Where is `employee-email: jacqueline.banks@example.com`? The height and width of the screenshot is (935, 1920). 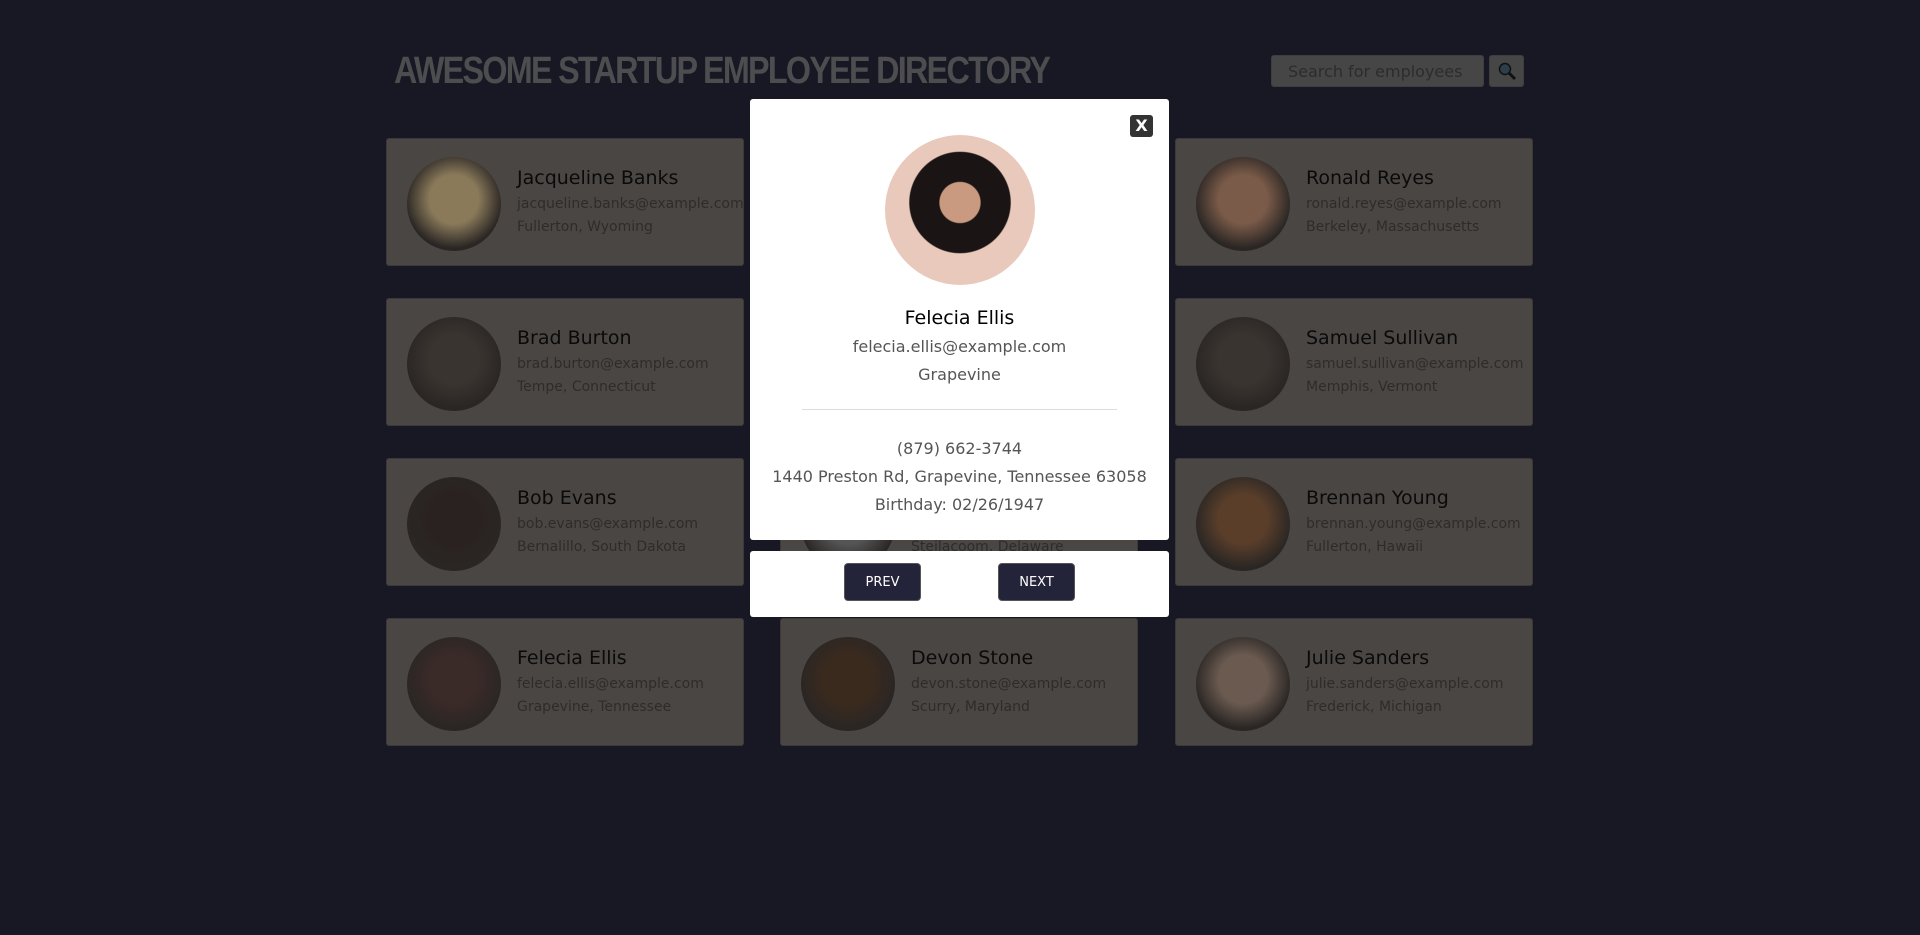
employee-email: jacqueline.banks@example.com is located at coordinates (630, 204).